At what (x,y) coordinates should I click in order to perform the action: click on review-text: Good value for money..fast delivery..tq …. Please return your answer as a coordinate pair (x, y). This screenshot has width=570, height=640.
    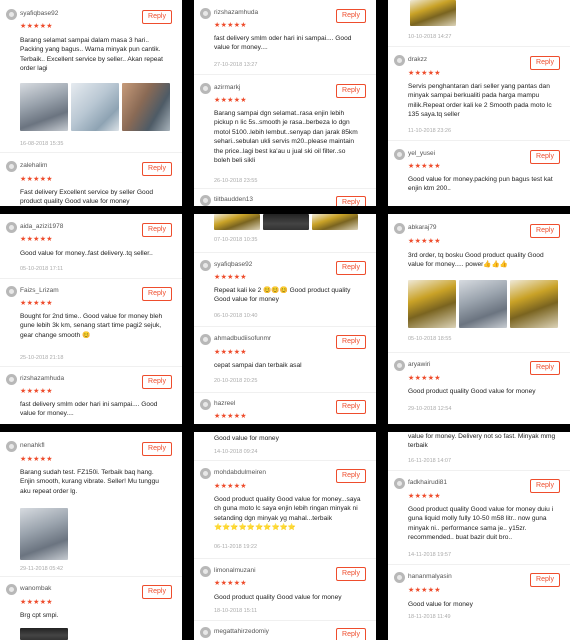
    Looking at the image, I should click on (86, 253).